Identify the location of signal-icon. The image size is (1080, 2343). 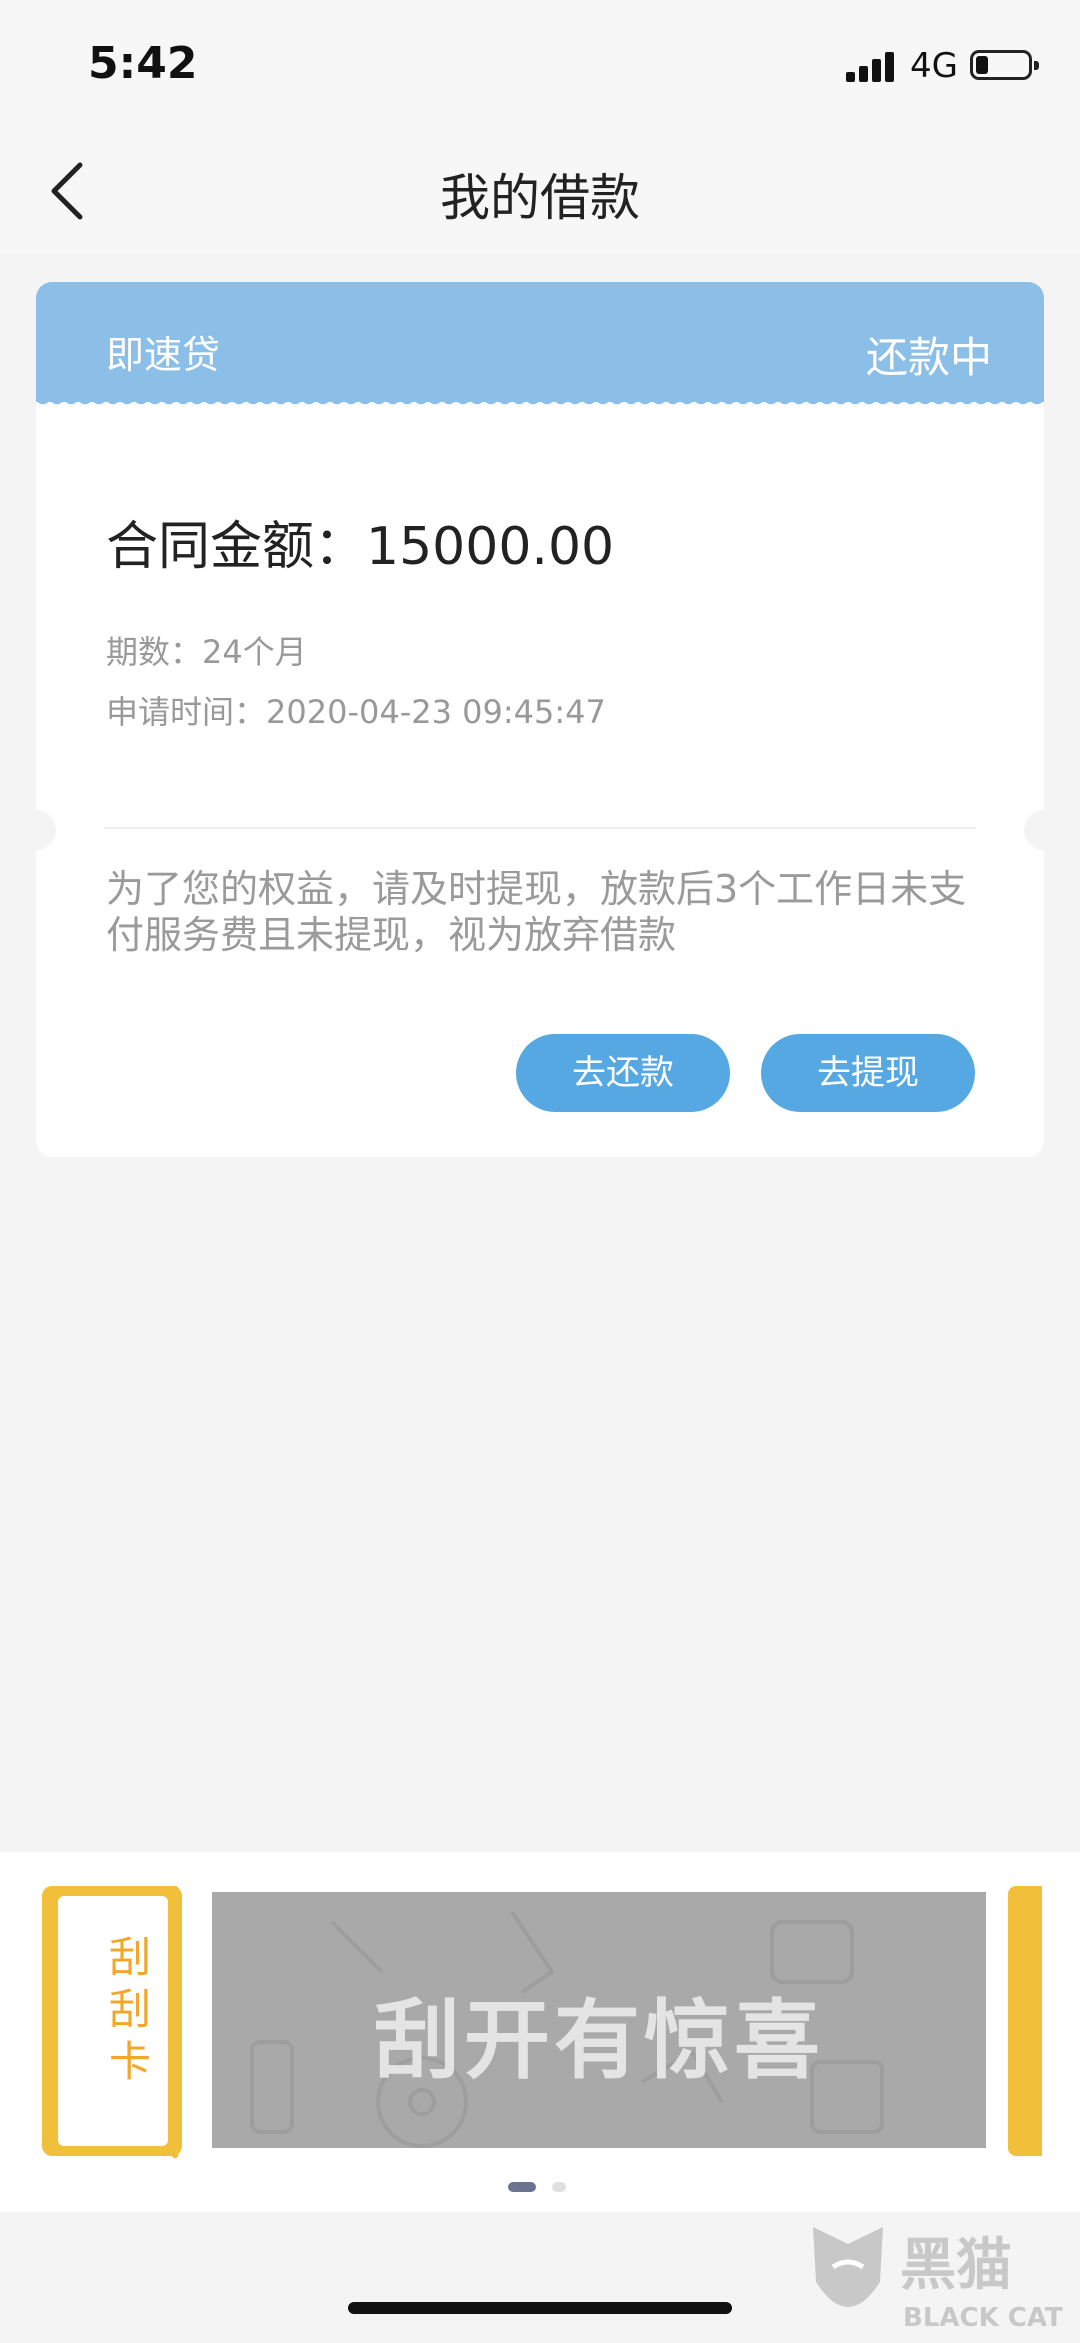
(872, 66).